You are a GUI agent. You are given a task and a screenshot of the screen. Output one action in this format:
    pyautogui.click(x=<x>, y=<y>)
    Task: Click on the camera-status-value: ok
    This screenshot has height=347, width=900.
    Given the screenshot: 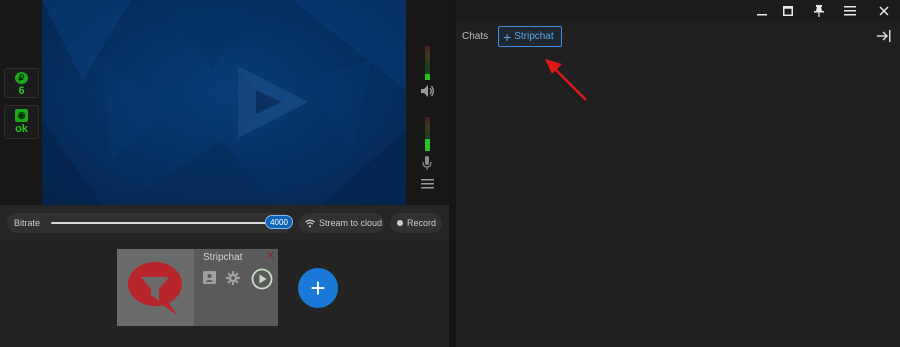 What is the action you would take?
    pyautogui.click(x=21, y=129)
    